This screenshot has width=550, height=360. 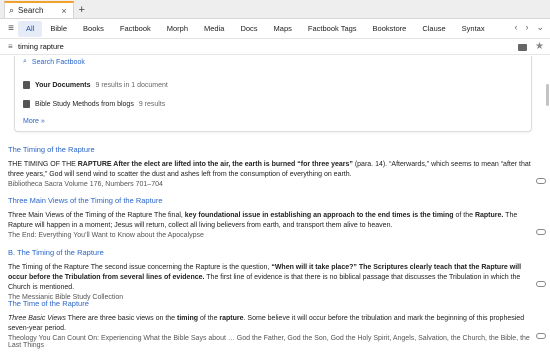 I want to click on menu-icon: ≡, so click(x=11, y=28).